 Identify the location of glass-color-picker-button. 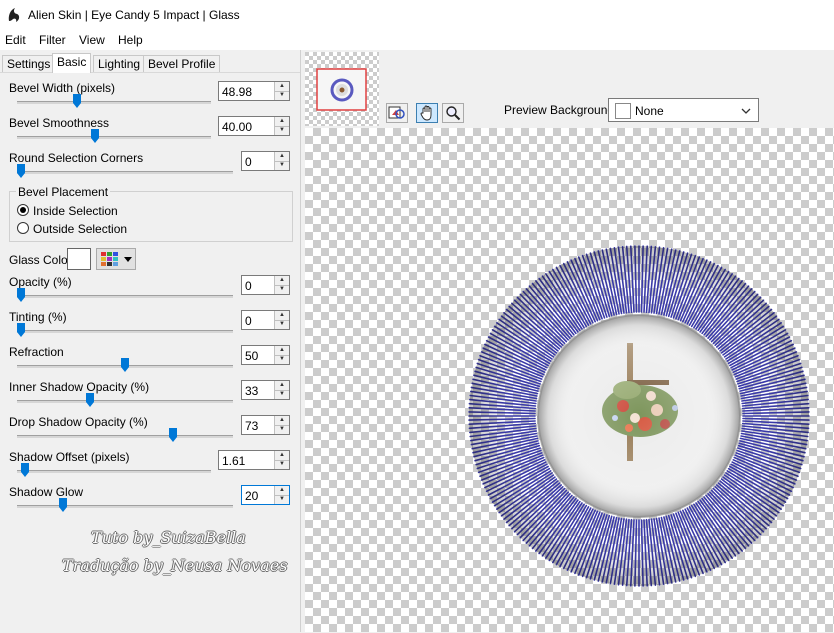
(116, 259).